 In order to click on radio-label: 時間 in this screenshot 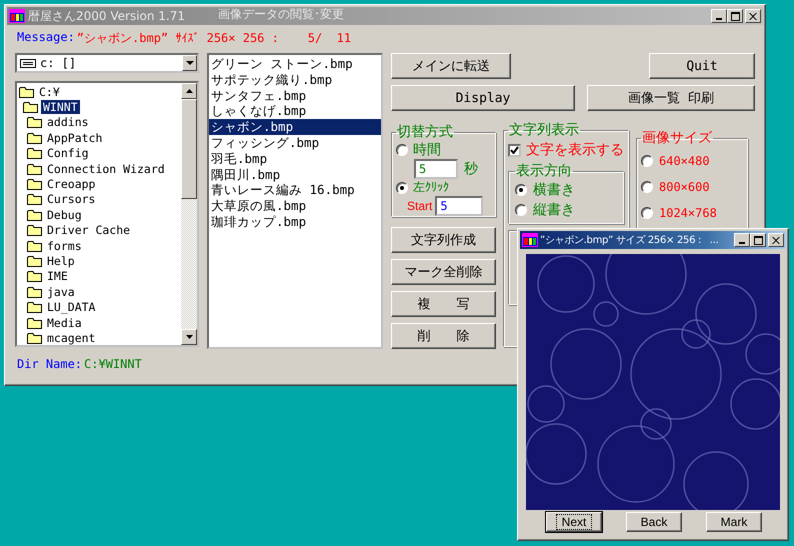, I will do `click(427, 150)`.